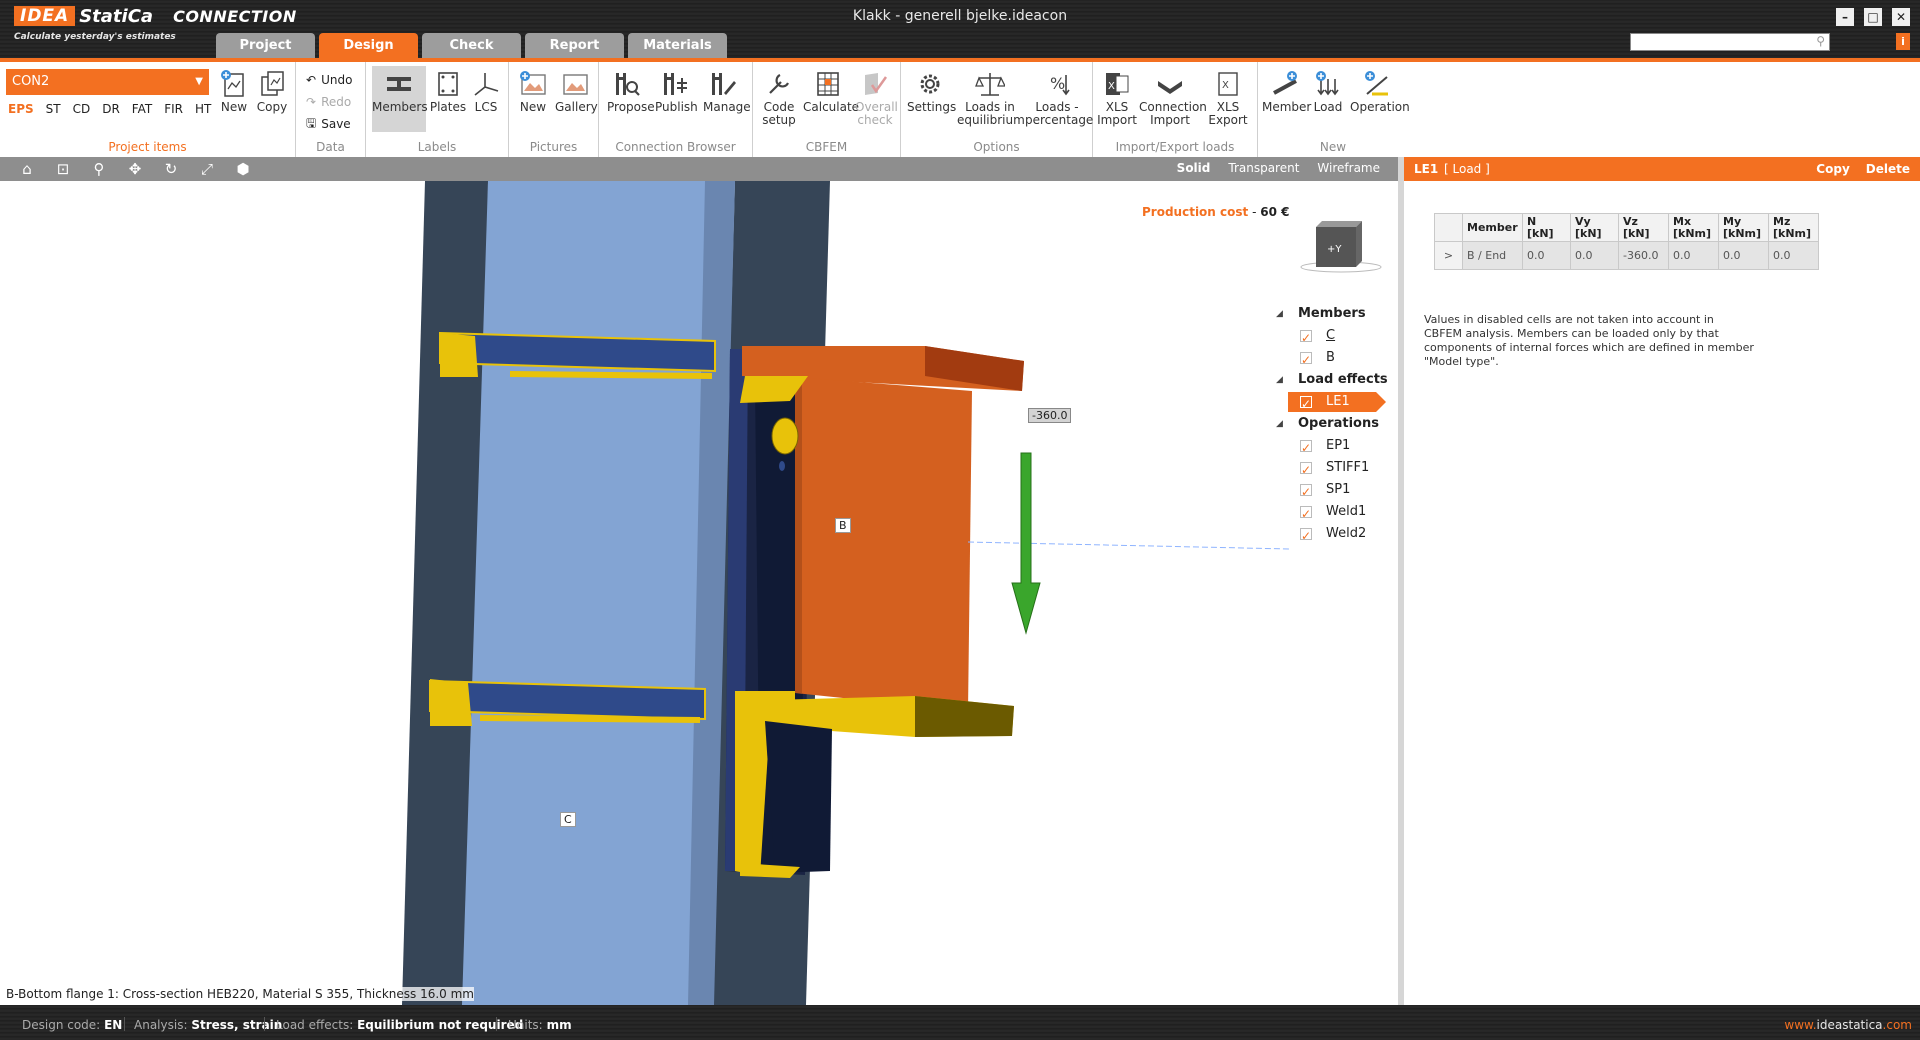 The width and height of the screenshot is (1920, 1040). Describe the element at coordinates (1173, 99) in the screenshot. I see `connection-import-button: Connection Import` at that location.